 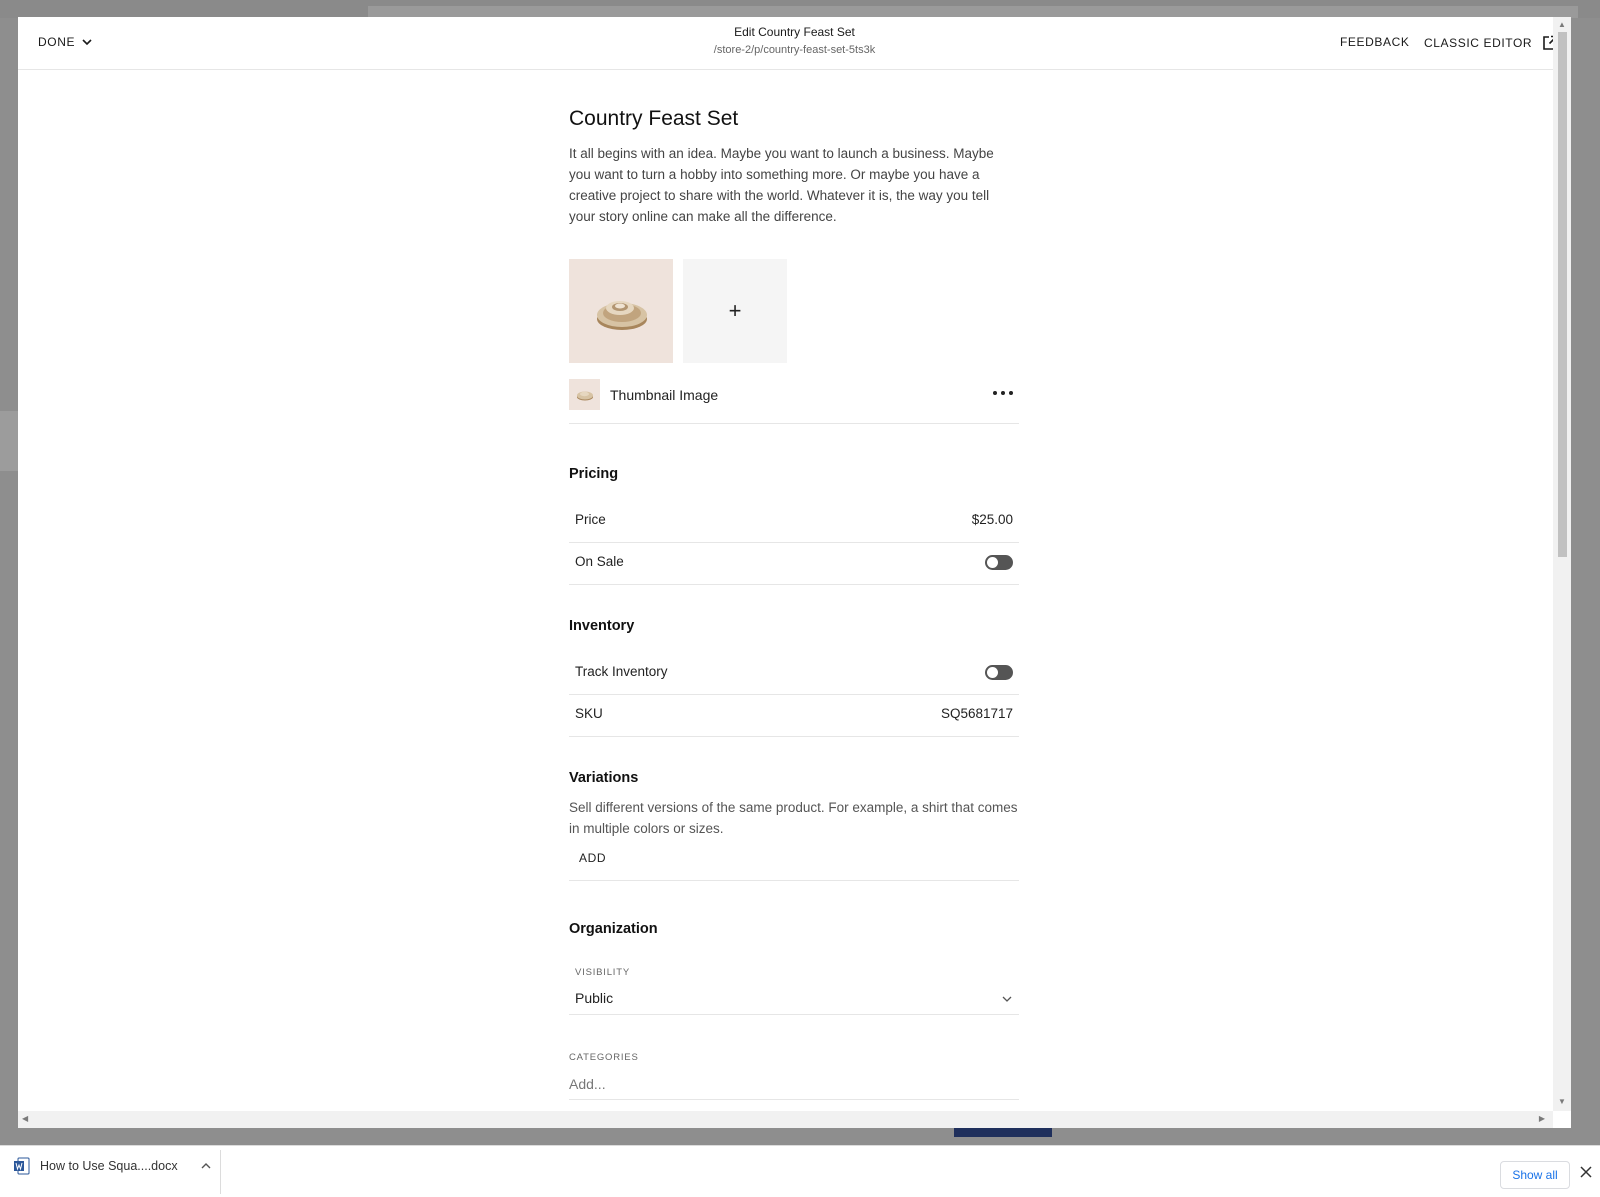 I want to click on more-icon, so click(x=1003, y=393).